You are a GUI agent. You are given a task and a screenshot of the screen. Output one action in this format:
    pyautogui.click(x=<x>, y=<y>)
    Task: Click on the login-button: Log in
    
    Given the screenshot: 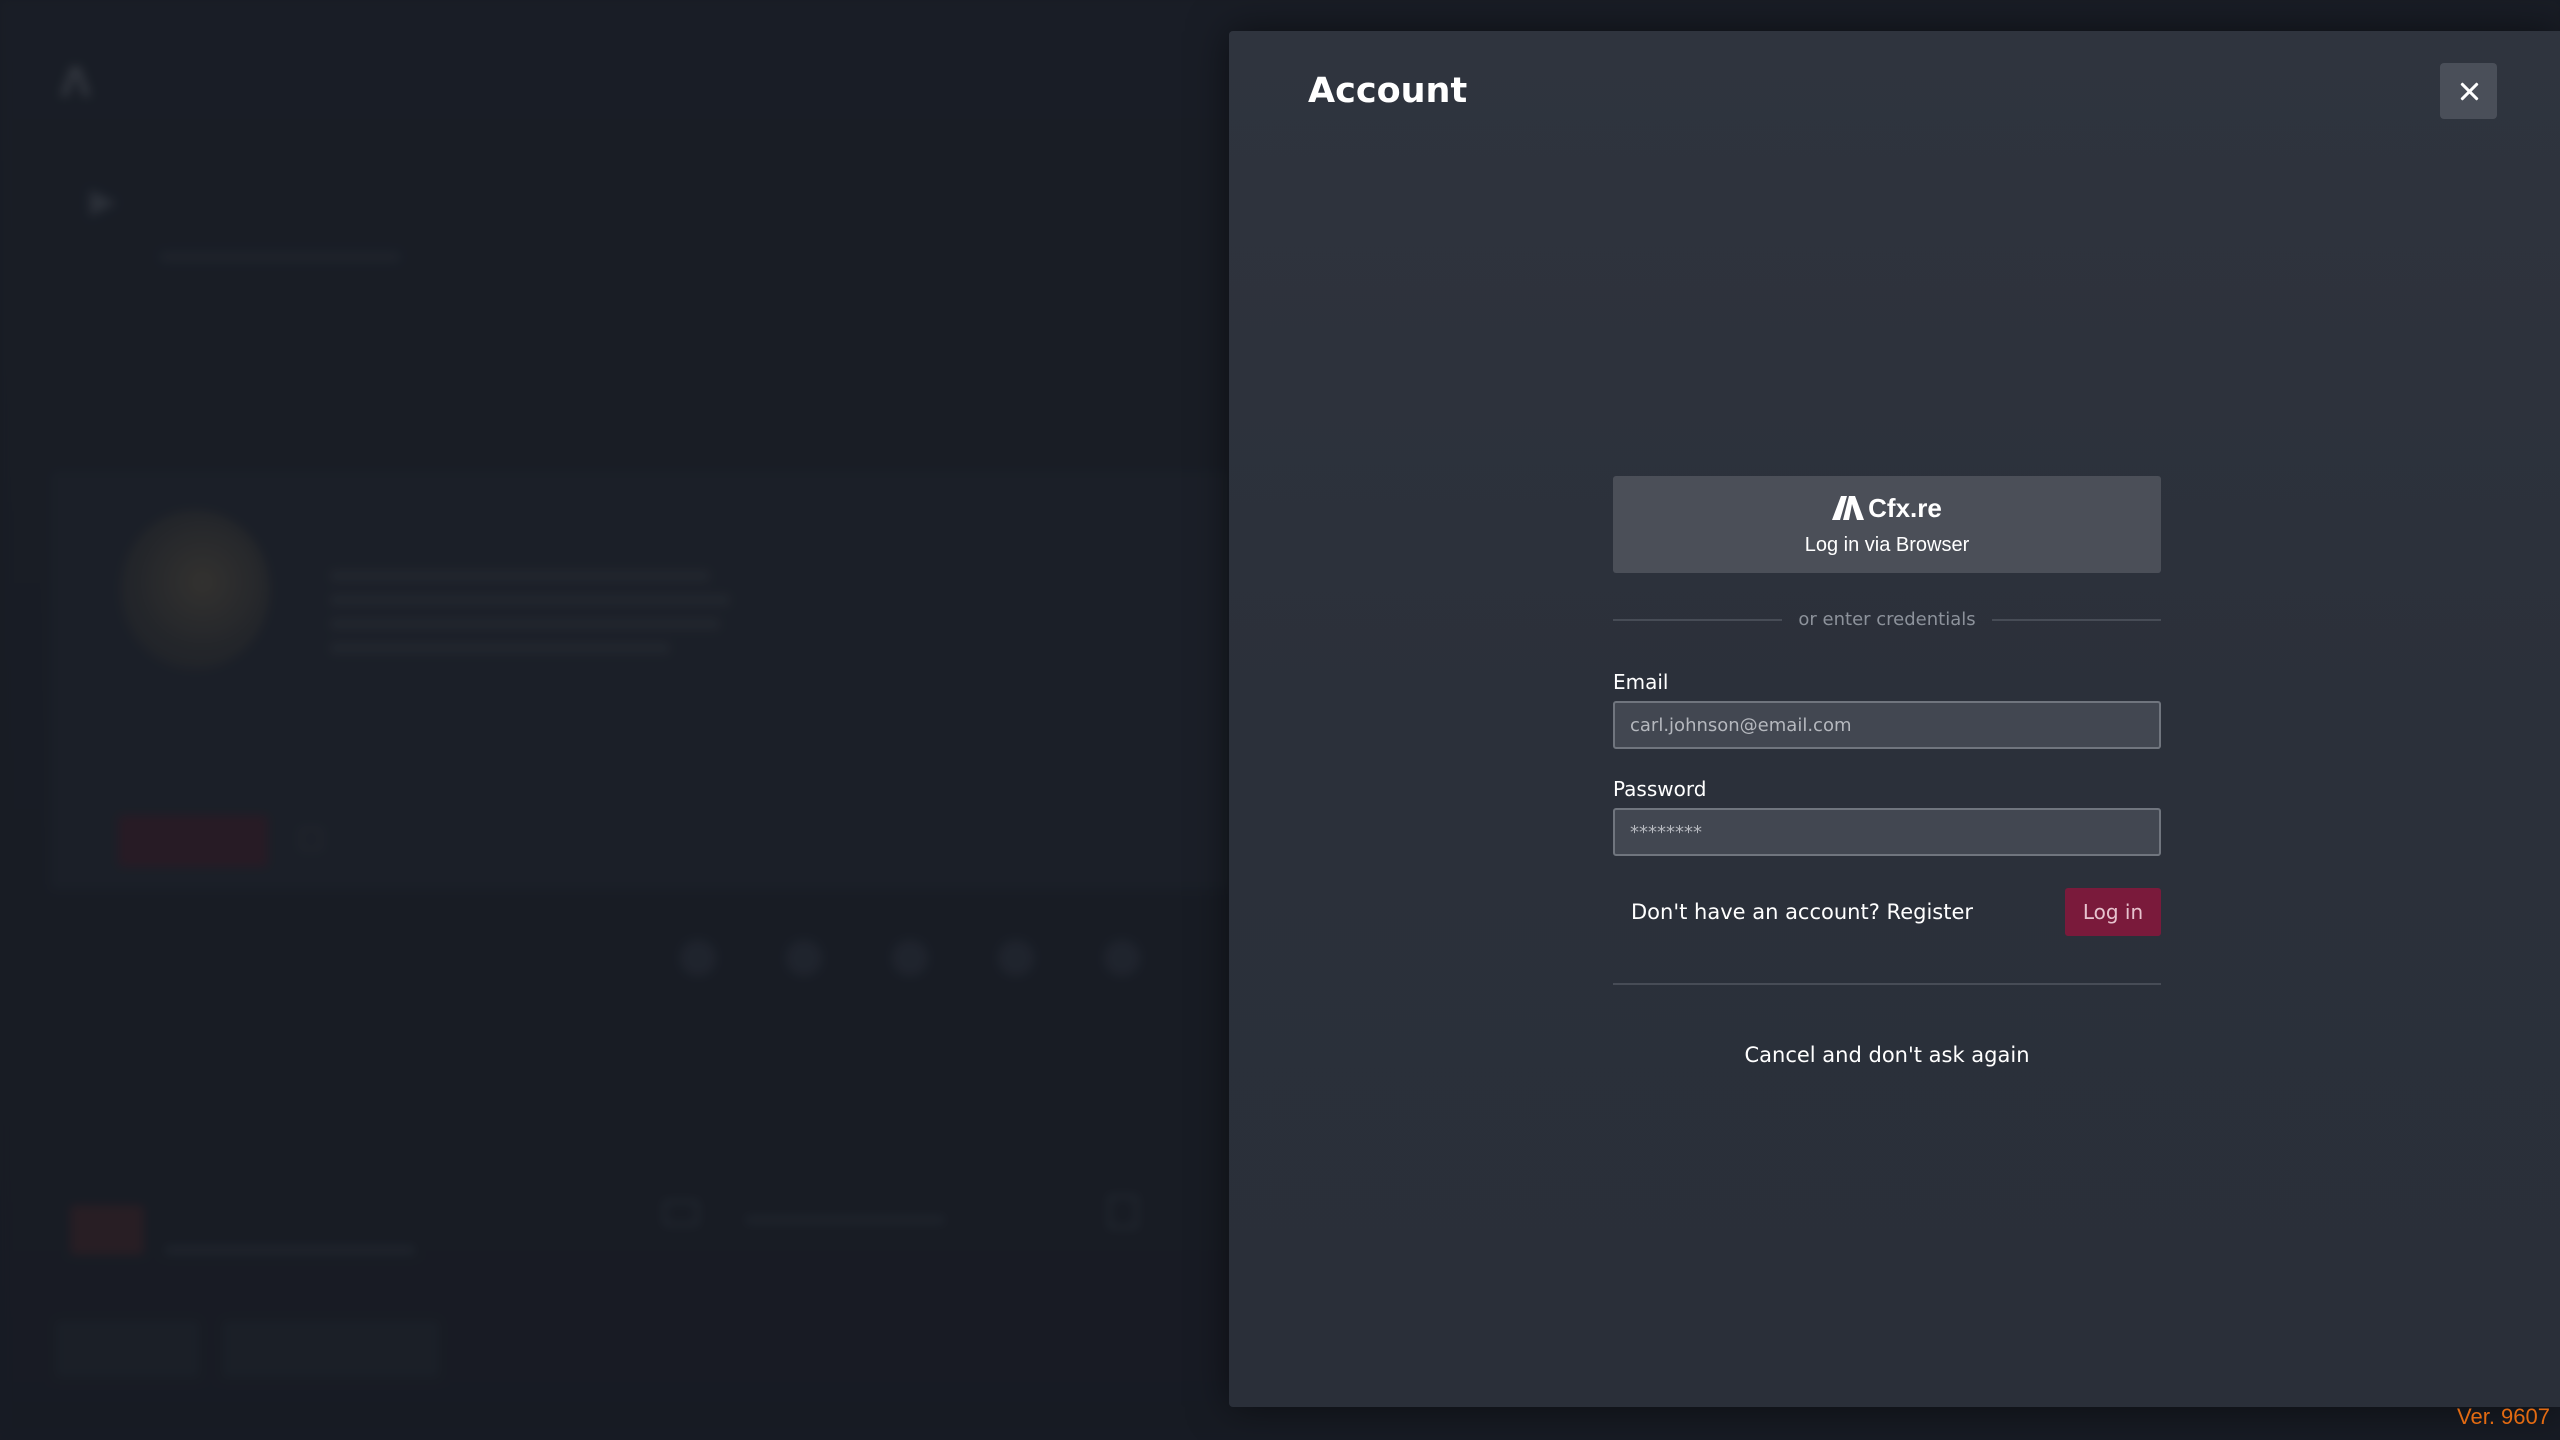 What is the action you would take?
    pyautogui.click(x=2113, y=912)
    